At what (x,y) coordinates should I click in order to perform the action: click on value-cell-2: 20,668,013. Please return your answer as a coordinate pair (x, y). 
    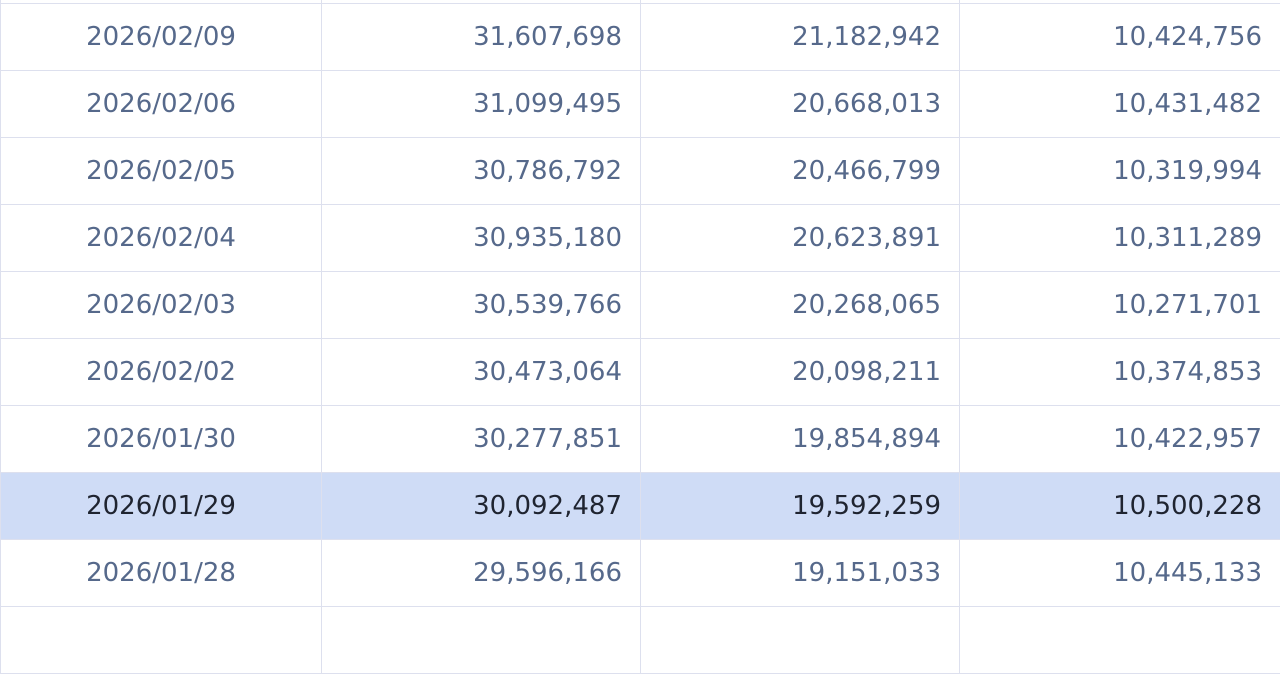
    Looking at the image, I should click on (800, 104).